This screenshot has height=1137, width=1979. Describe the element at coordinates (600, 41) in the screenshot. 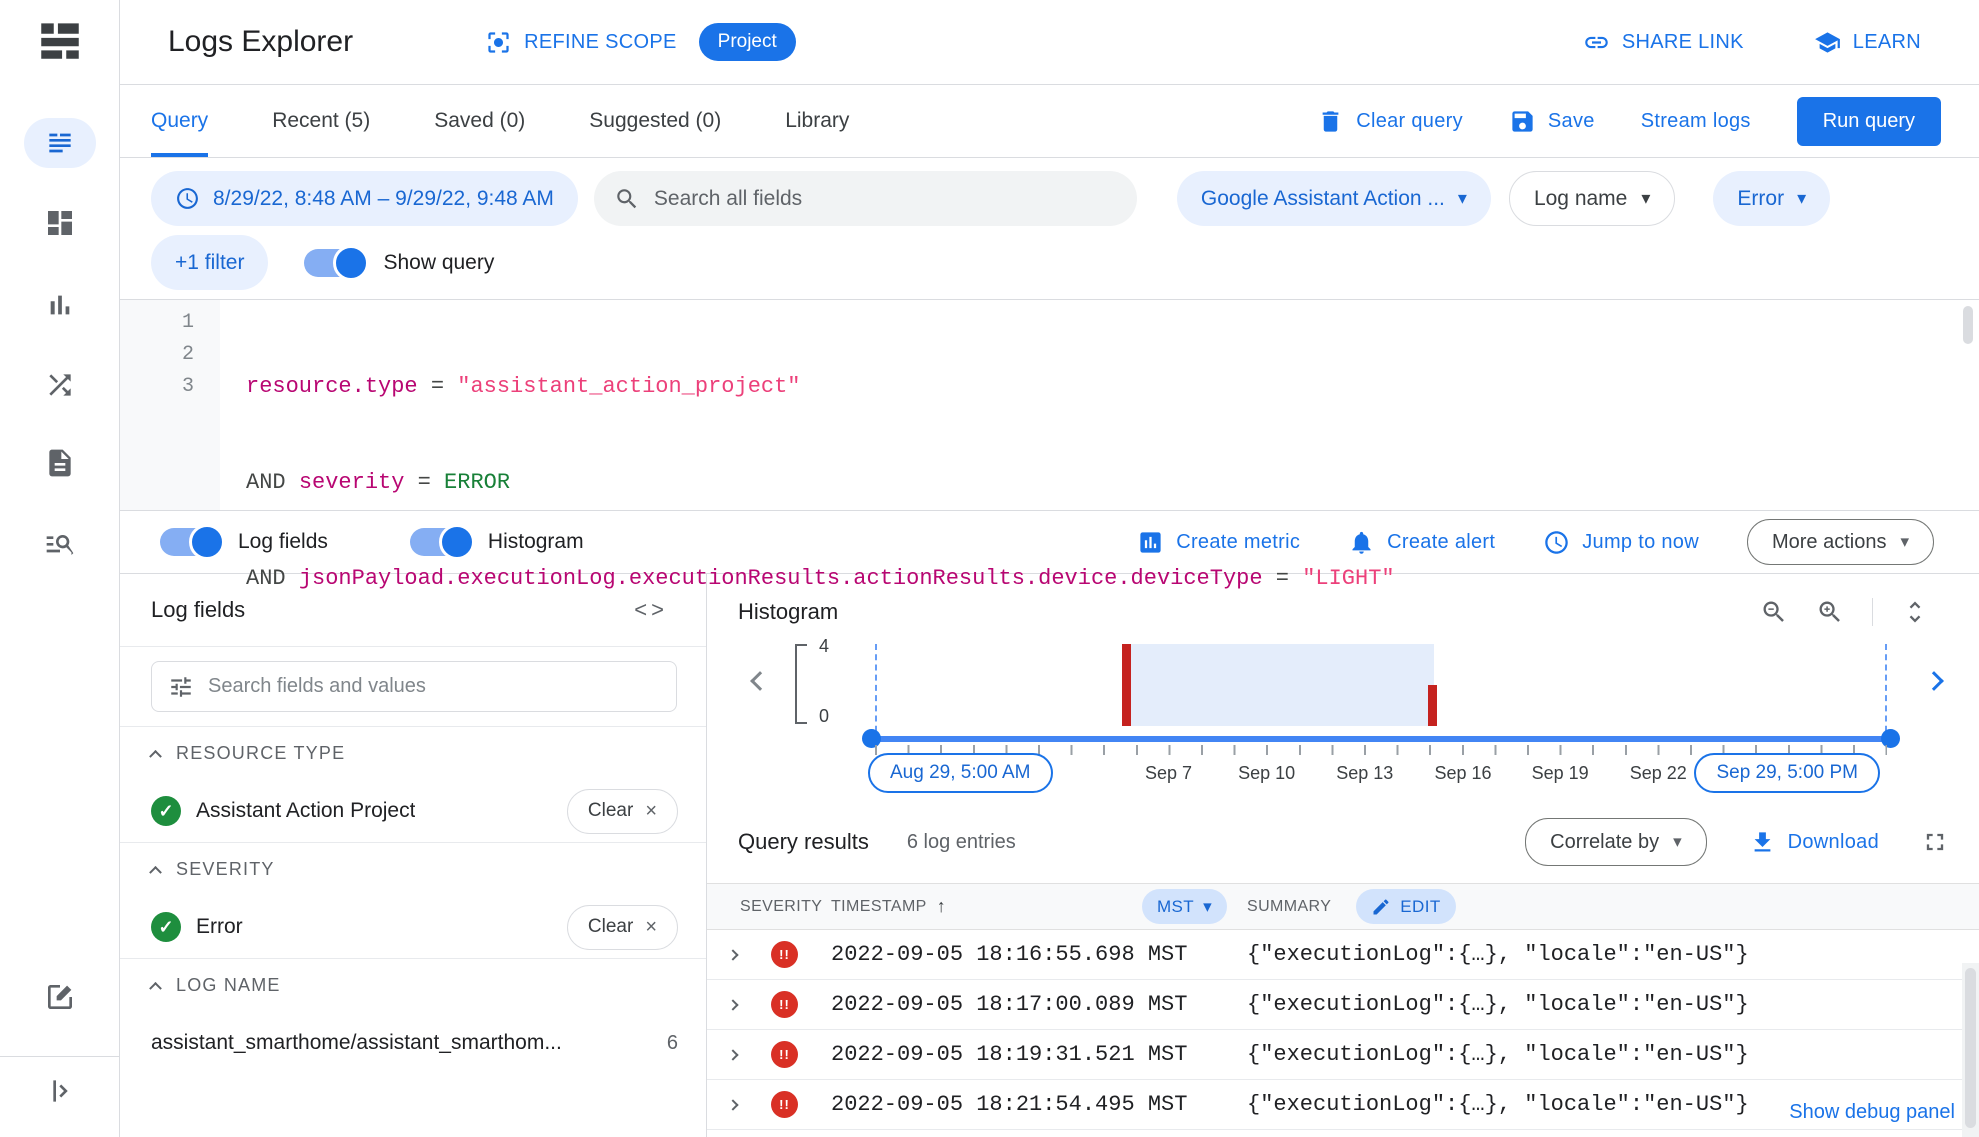

I see `refine-scope-label: REFINE SCOPE` at that location.